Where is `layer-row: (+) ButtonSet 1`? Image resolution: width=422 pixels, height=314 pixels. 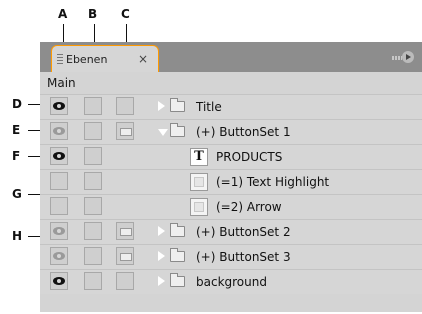 layer-row: (+) ButtonSet 1 is located at coordinates (231, 131).